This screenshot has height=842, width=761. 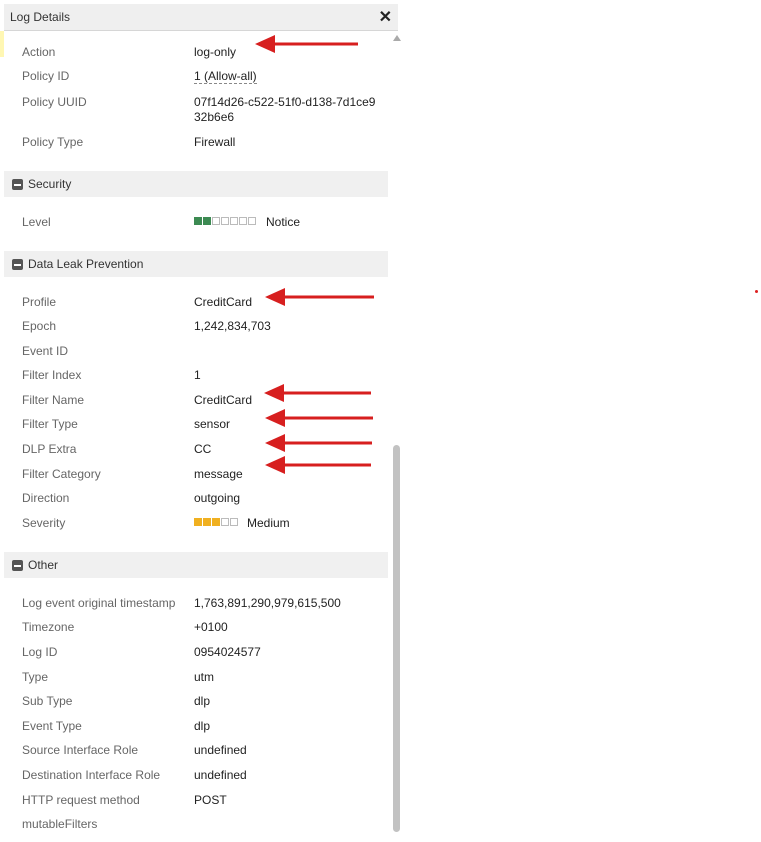 I want to click on row-value: outgoing, so click(x=217, y=498).